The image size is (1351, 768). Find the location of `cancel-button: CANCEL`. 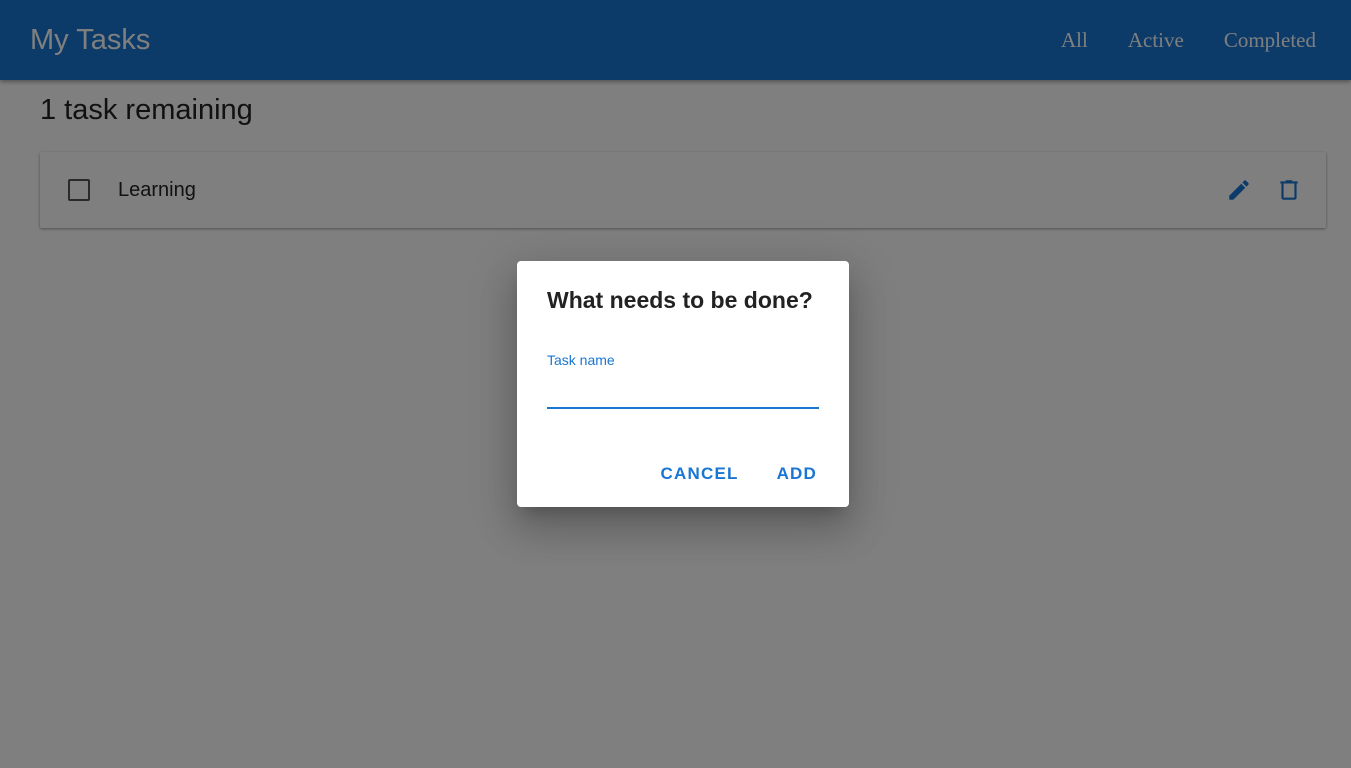

cancel-button: CANCEL is located at coordinates (700, 474).